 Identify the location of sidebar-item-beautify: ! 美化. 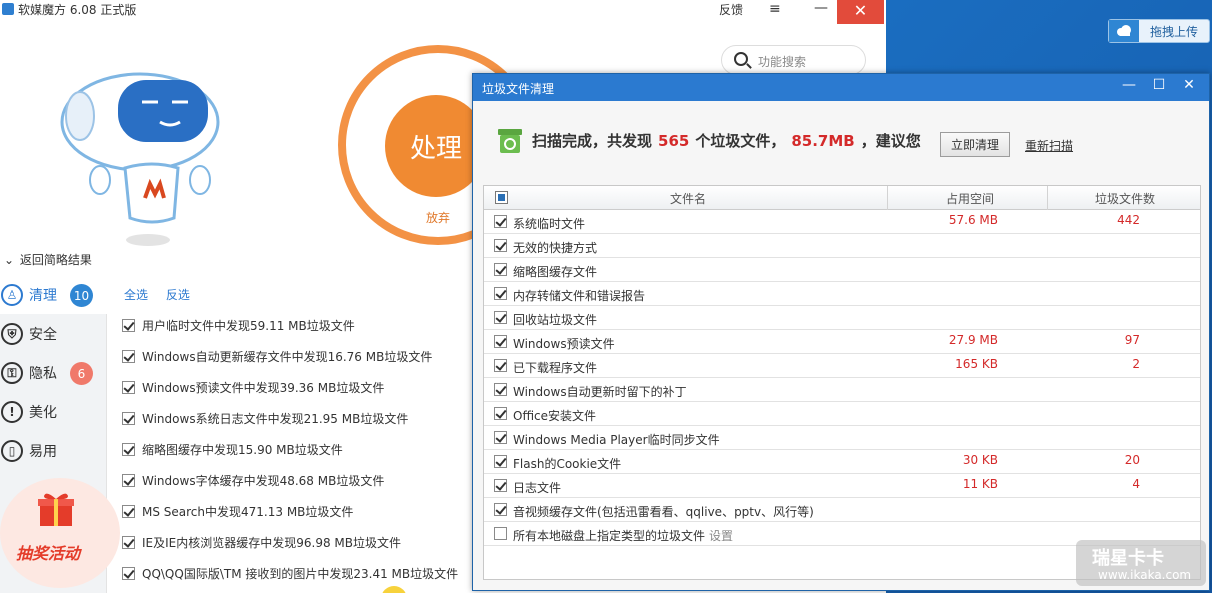
(53, 412).